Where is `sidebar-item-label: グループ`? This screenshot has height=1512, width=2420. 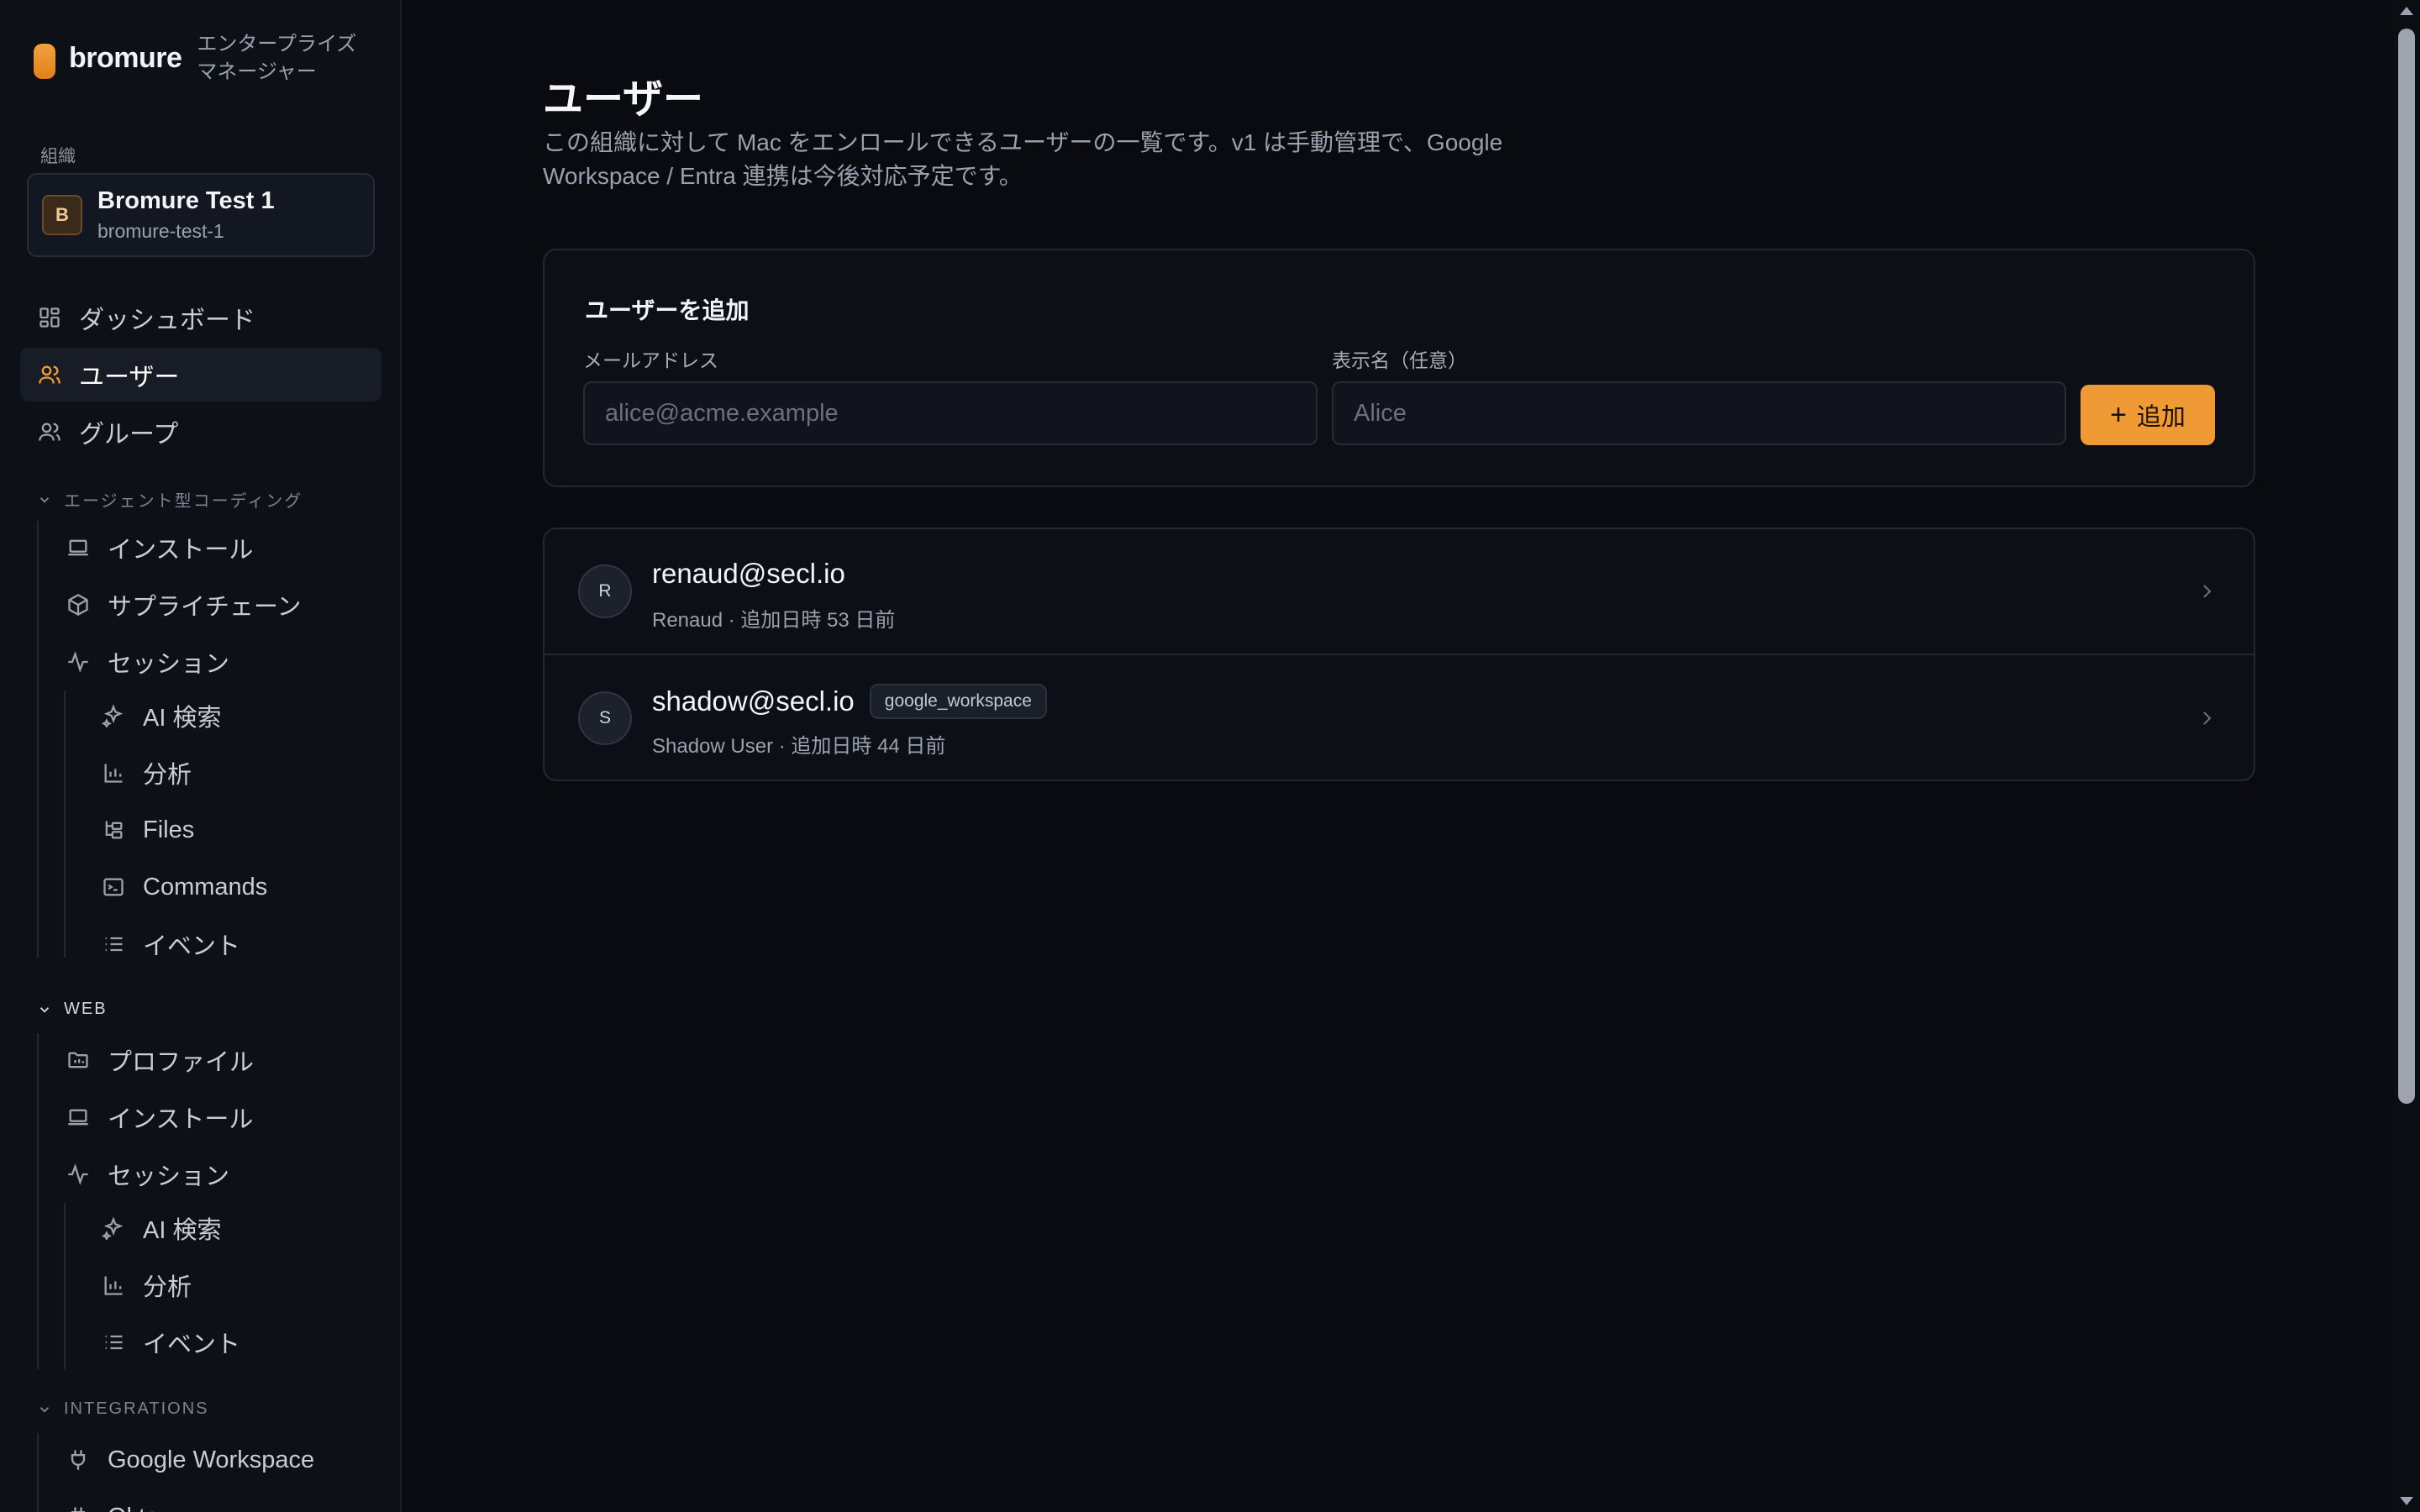 sidebar-item-label: グループ is located at coordinates (129, 435).